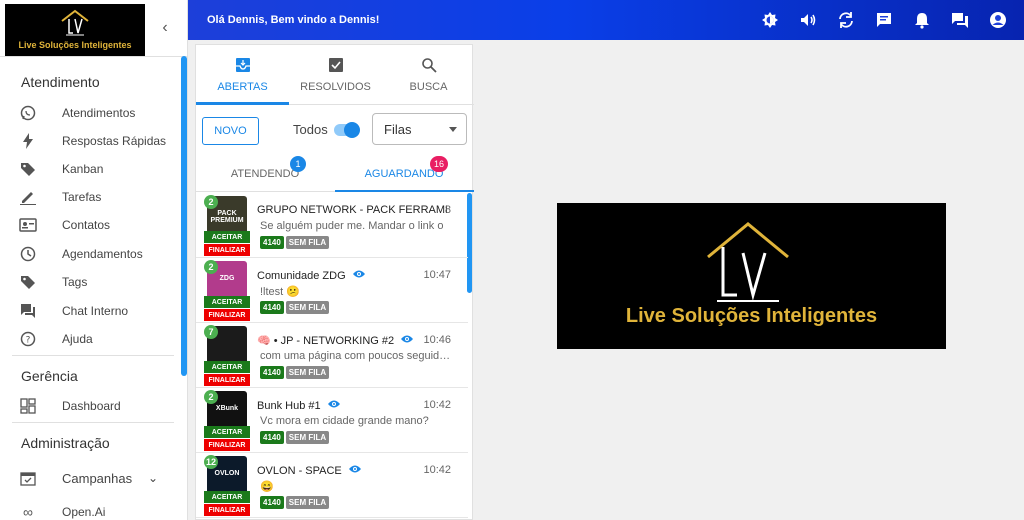  I want to click on sidebar-item-atendimentos: Atendimentos, so click(90, 113).